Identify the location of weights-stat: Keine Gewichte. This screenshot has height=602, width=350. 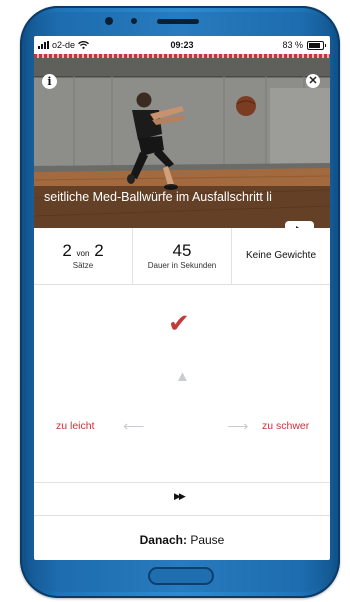
(281, 256).